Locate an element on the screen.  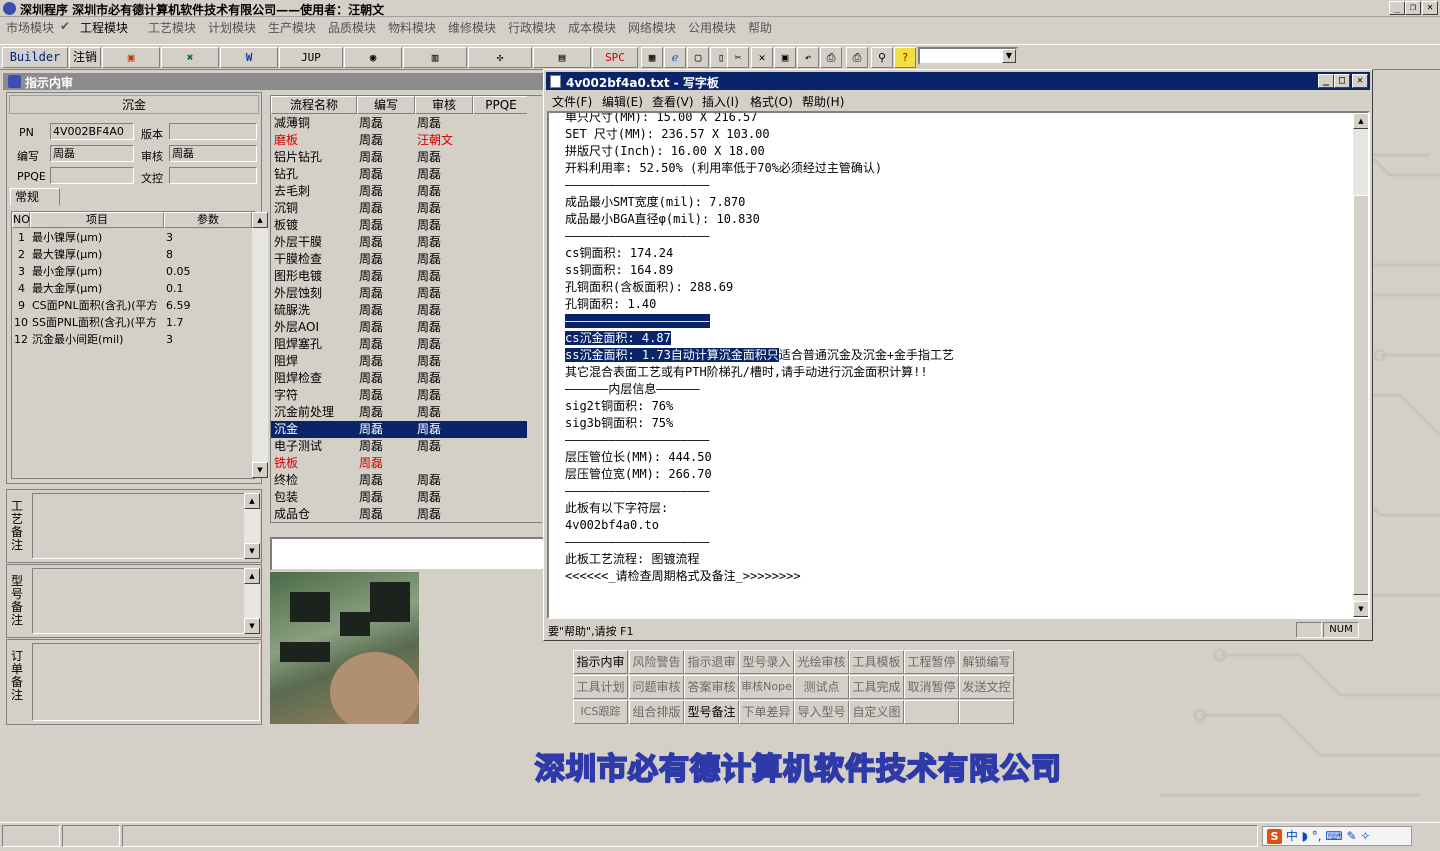
cut-icon: ✂ is located at coordinates (738, 57).